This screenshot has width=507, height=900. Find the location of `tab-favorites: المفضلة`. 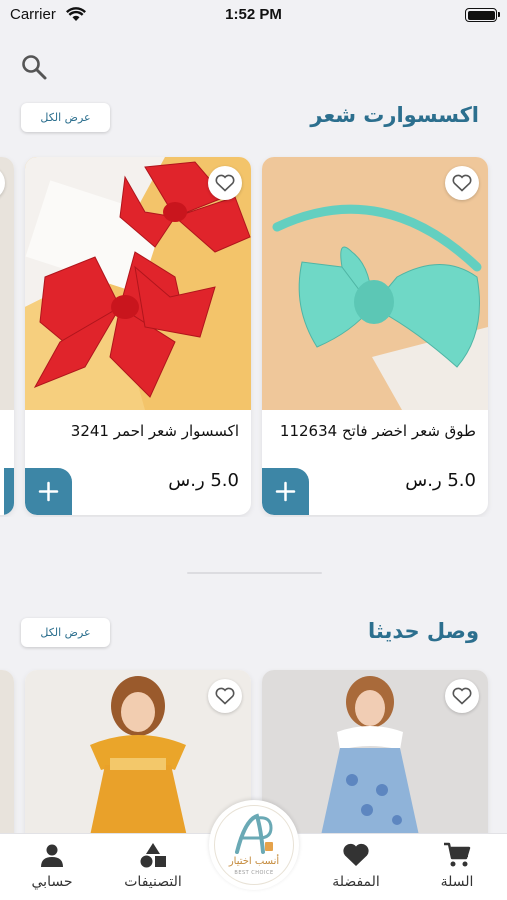

tab-favorites: المفضلة is located at coordinates (356, 866).